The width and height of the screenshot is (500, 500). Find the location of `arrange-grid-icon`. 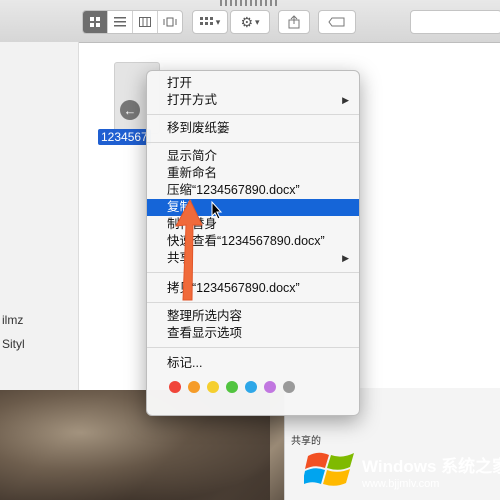

arrange-grid-icon is located at coordinates (206, 21).